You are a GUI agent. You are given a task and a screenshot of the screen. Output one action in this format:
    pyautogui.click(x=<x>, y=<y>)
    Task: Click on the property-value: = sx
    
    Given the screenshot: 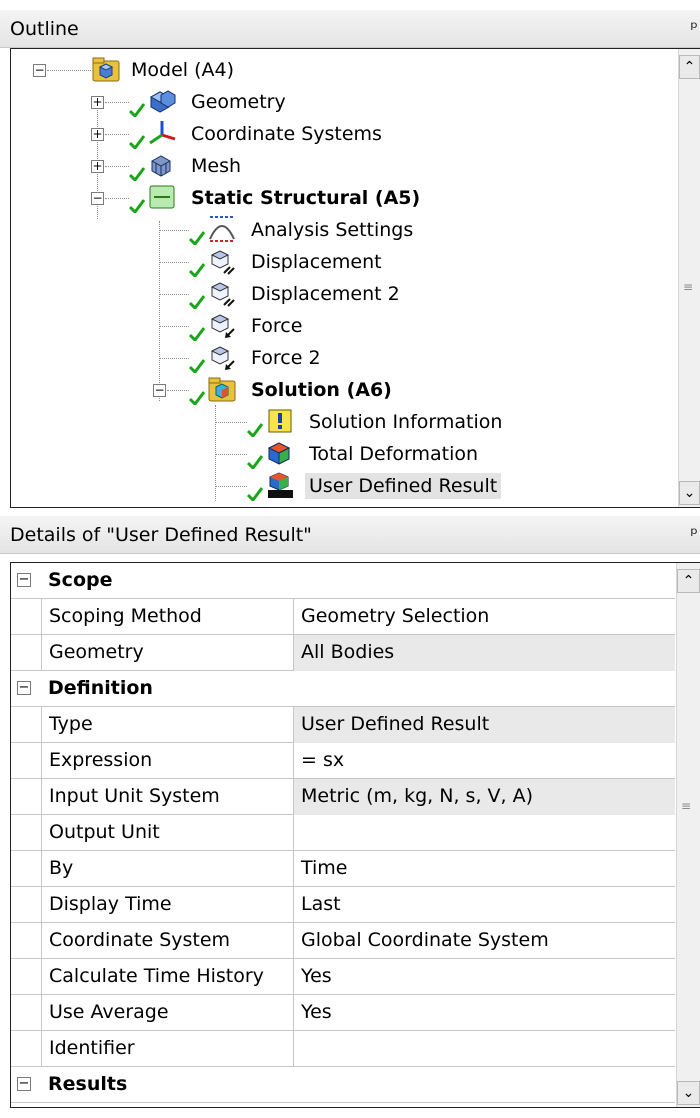 What is the action you would take?
    pyautogui.click(x=484, y=761)
    